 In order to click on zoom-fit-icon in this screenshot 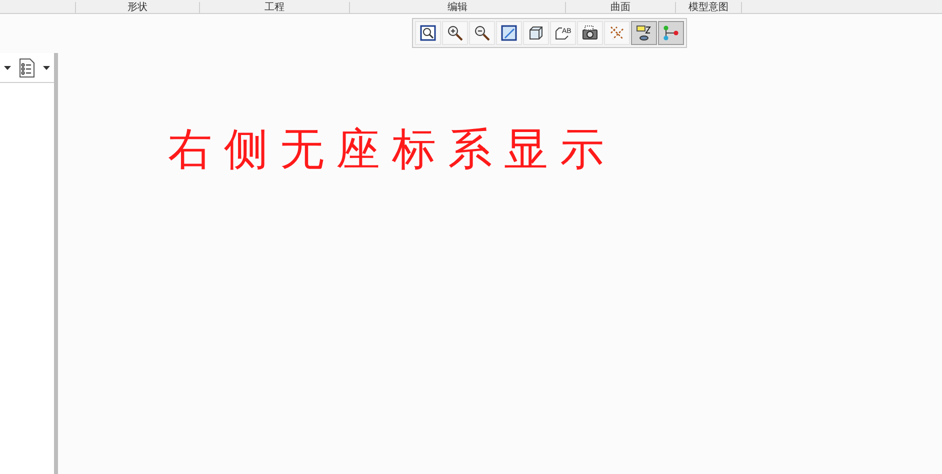, I will do `click(428, 33)`.